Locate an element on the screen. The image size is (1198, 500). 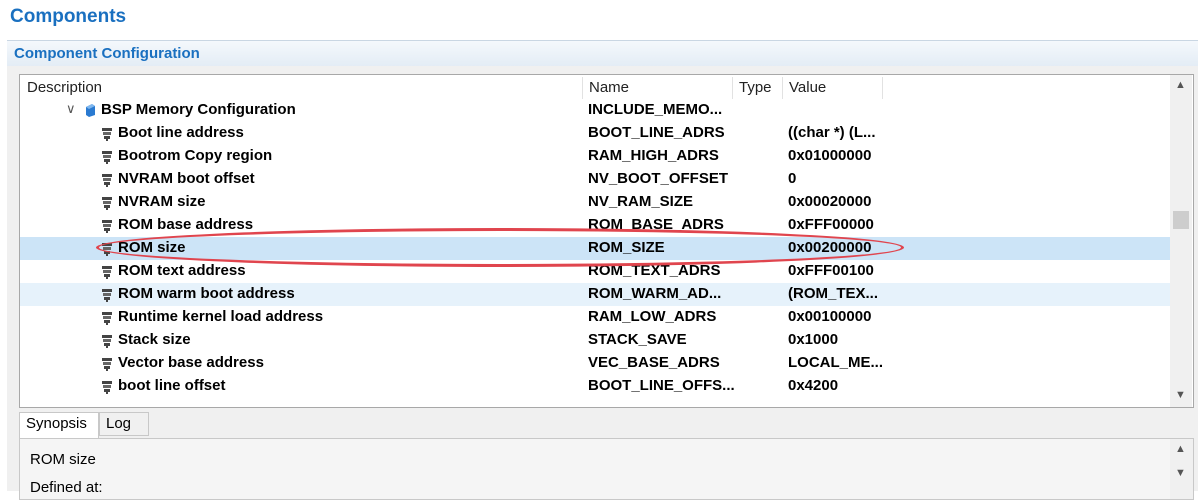
component-group-icon is located at coordinates (90, 110).